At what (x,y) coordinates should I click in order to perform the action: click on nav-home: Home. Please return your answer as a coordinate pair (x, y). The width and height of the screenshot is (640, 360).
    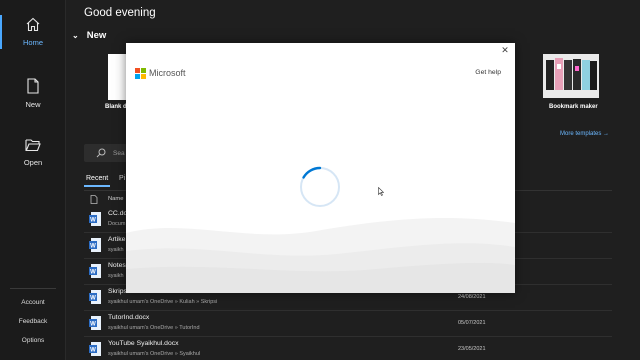
    Looking at the image, I should click on (33, 32).